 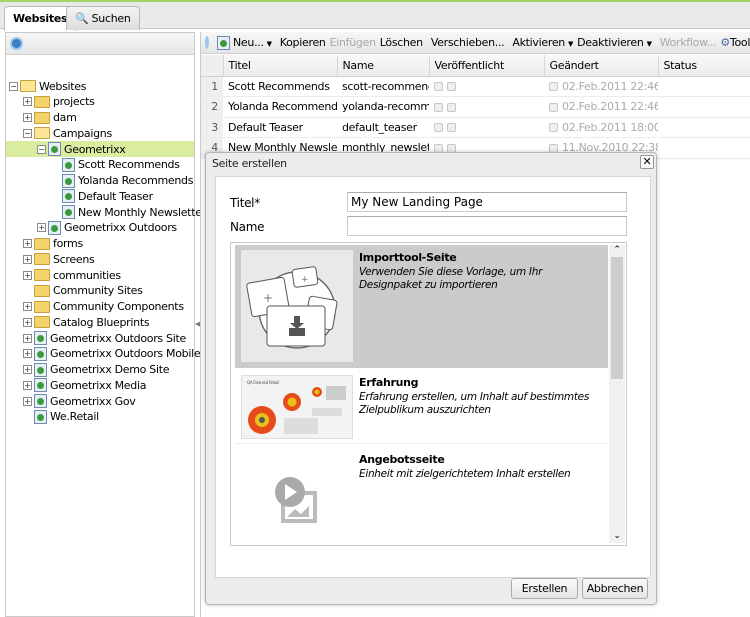 I want to click on tree-item: + Geometrixx Outdoors Site, so click(x=100, y=338).